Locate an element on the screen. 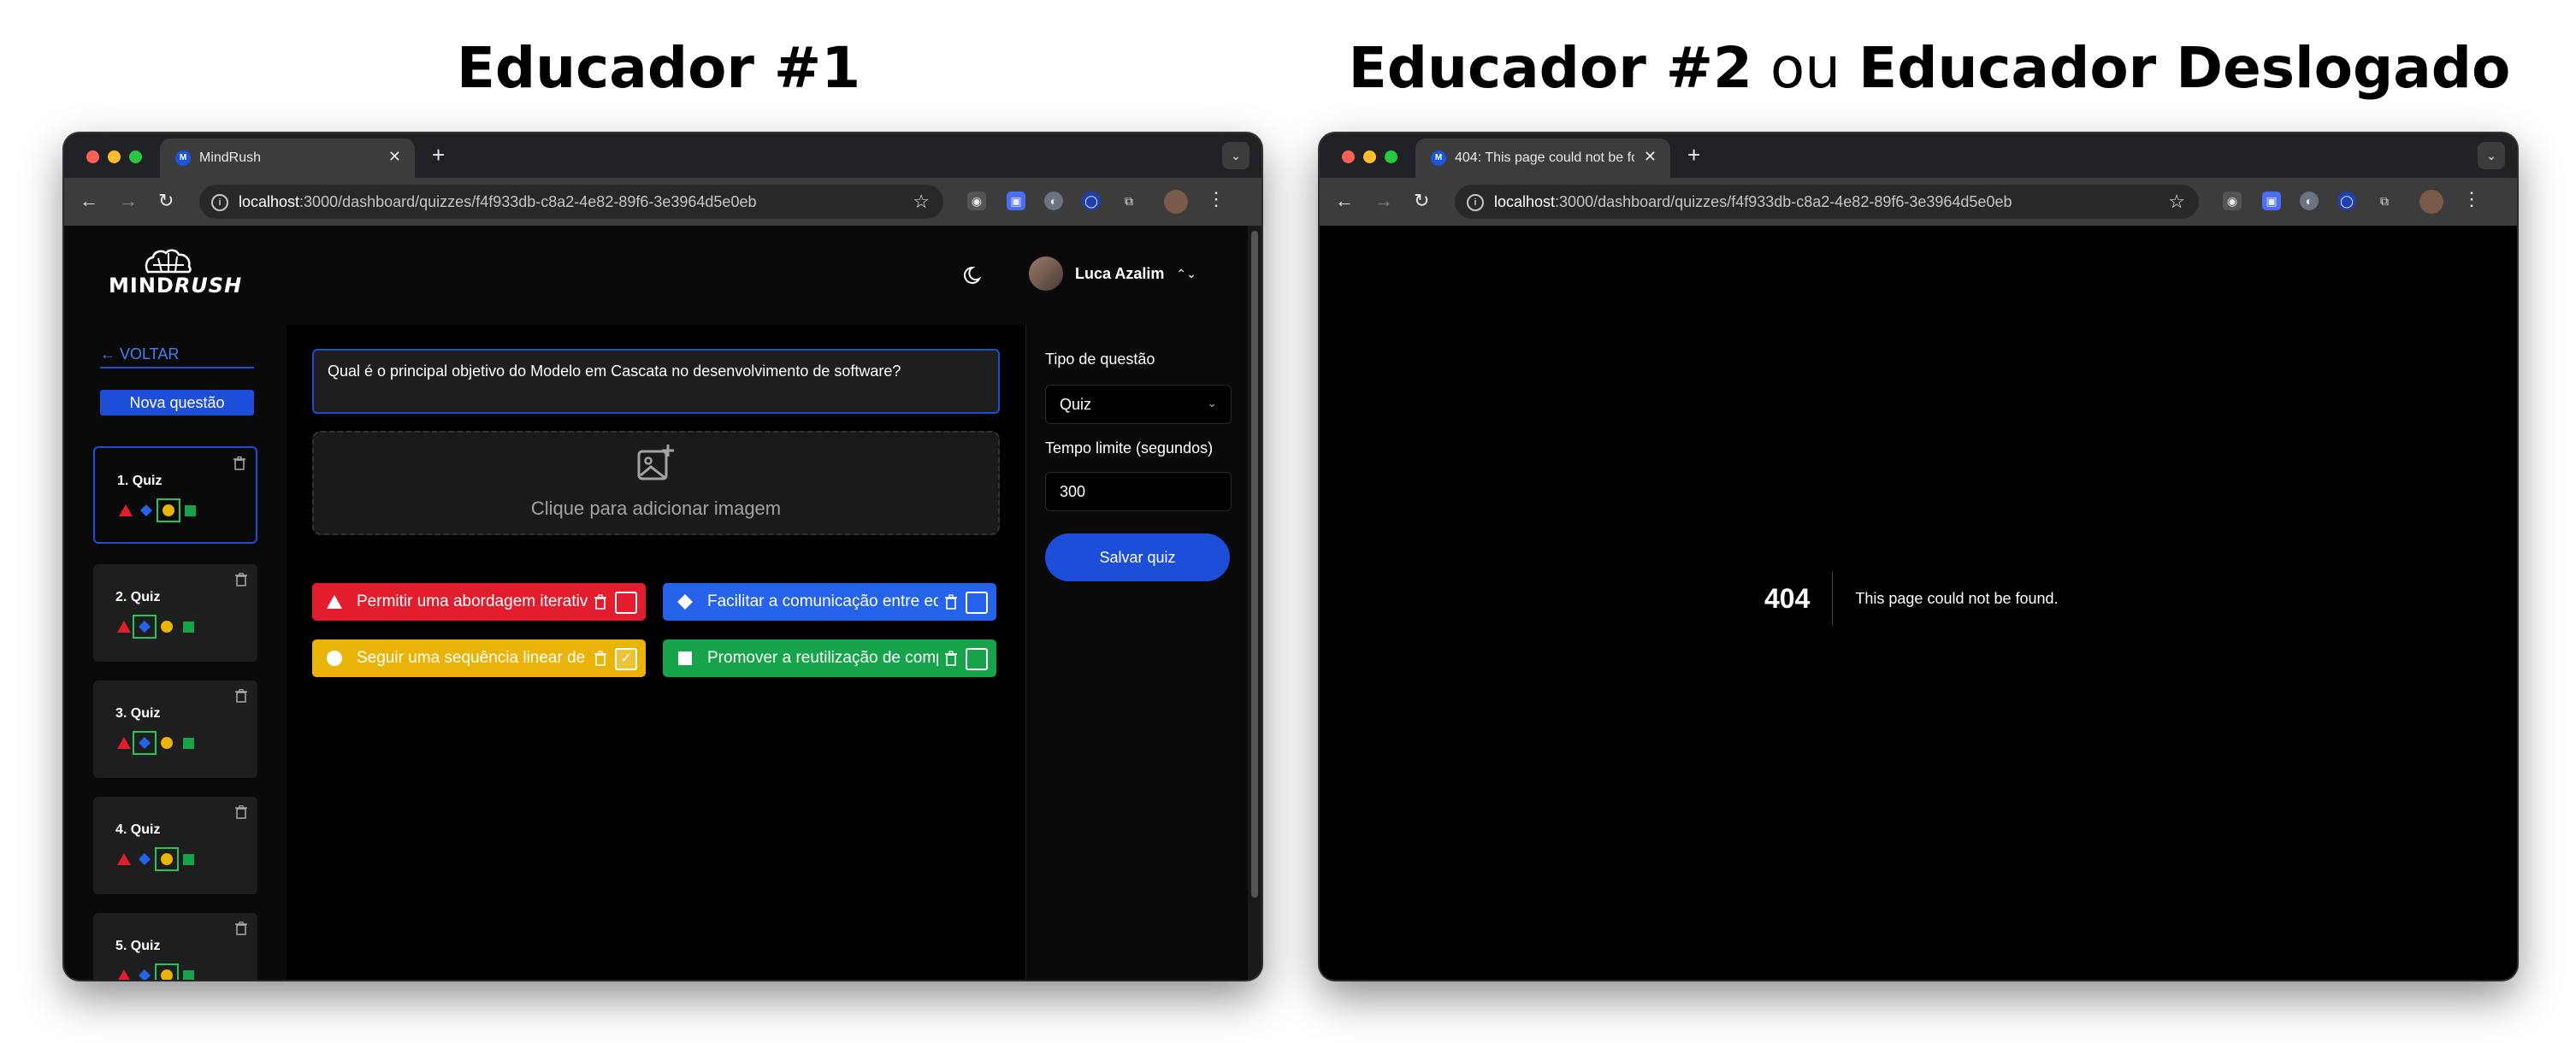 The width and height of the screenshot is (2576, 1043). answer-option-4: Promover a reutilização de componentes is located at coordinates (829, 658).